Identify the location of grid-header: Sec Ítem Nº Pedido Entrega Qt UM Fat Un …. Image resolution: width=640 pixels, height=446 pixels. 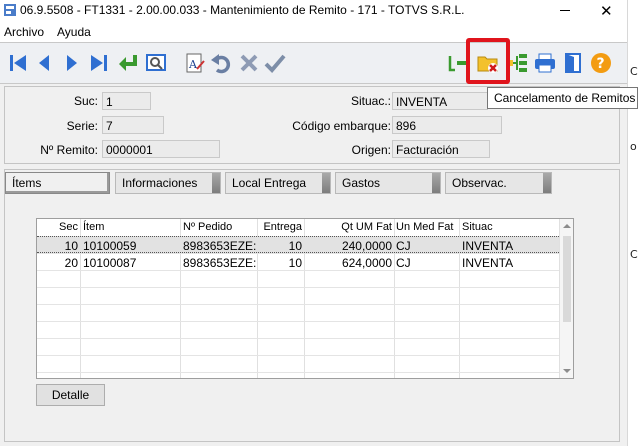
(298, 227).